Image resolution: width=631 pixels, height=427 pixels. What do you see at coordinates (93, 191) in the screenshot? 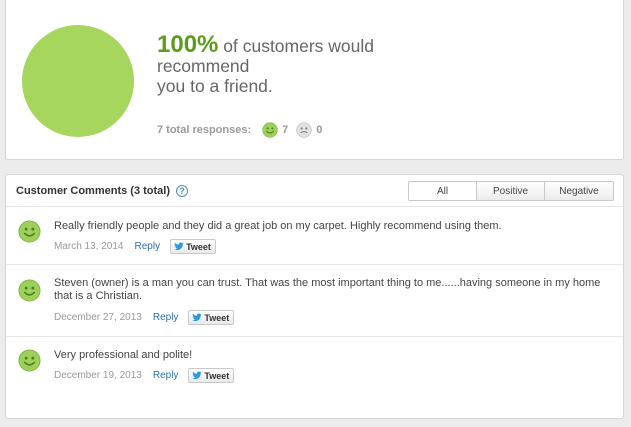
I see `comments-title-text: Customer Comments (3 total)` at bounding box center [93, 191].